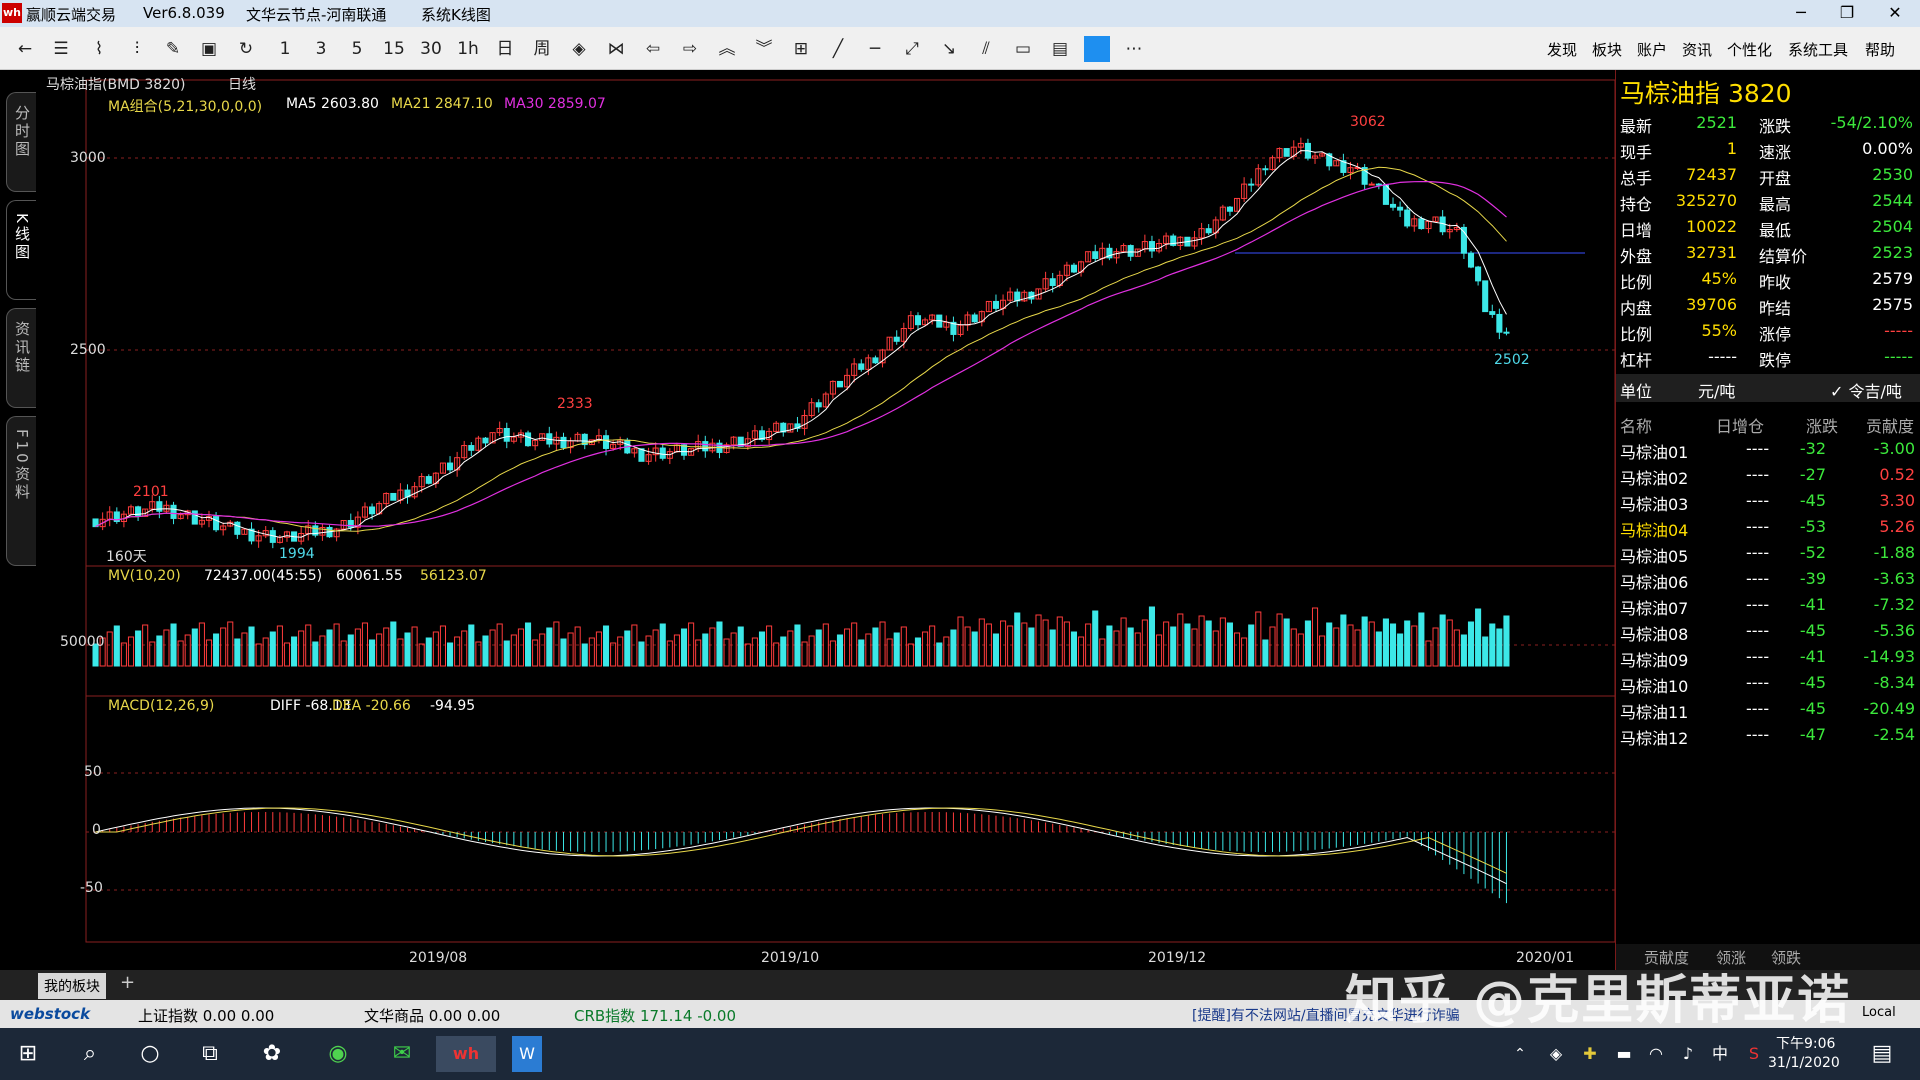  What do you see at coordinates (321, 49) in the screenshot?
I see `period-3-button: 3` at bounding box center [321, 49].